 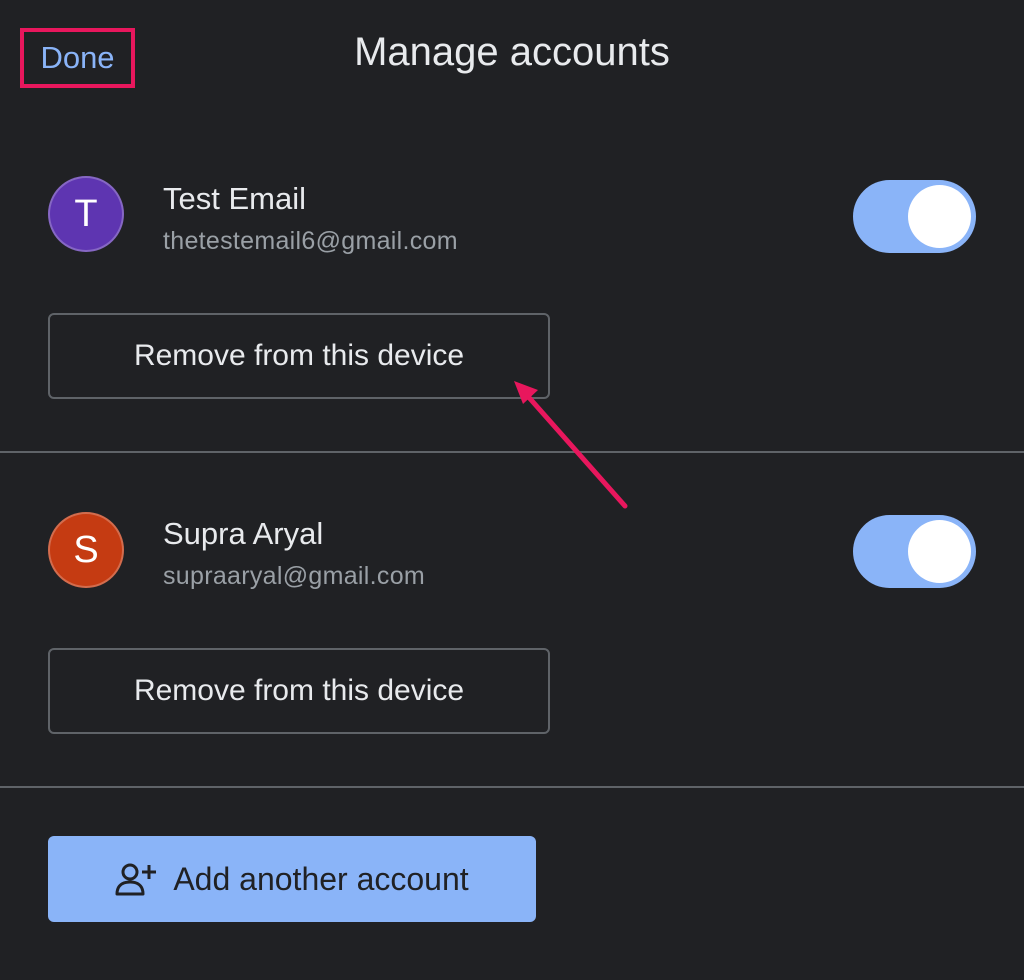 What do you see at coordinates (310, 241) in the screenshot?
I see `account-email: thetestemail6@gmail.com` at bounding box center [310, 241].